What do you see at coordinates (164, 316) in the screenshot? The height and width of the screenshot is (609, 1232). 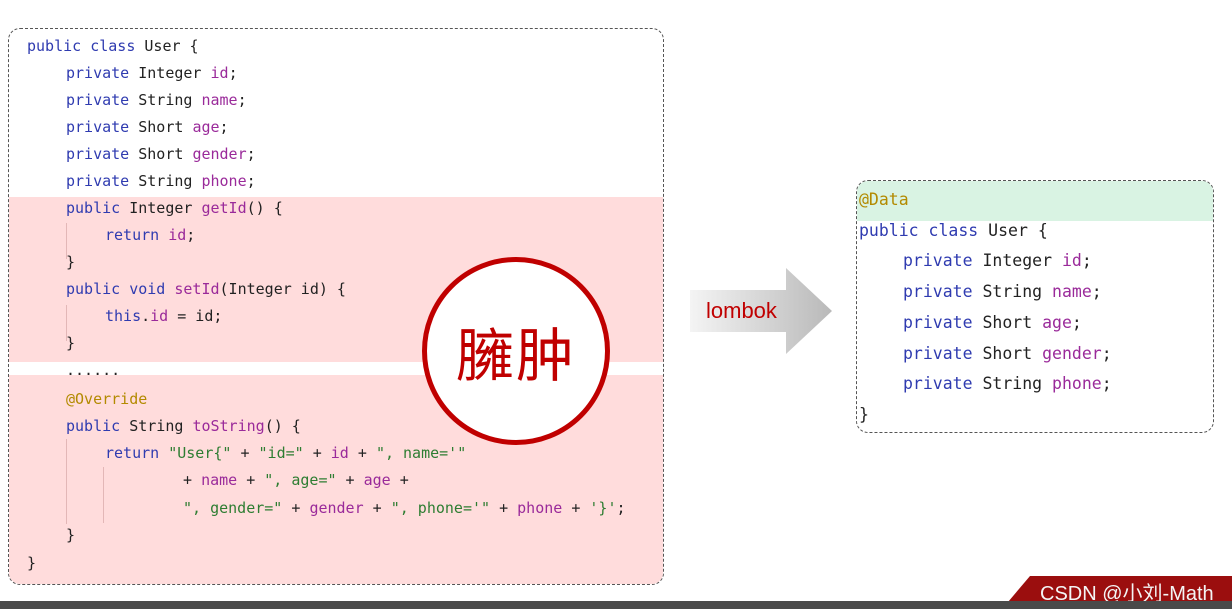 I see `code-line-this-id: this.id = id;` at bounding box center [164, 316].